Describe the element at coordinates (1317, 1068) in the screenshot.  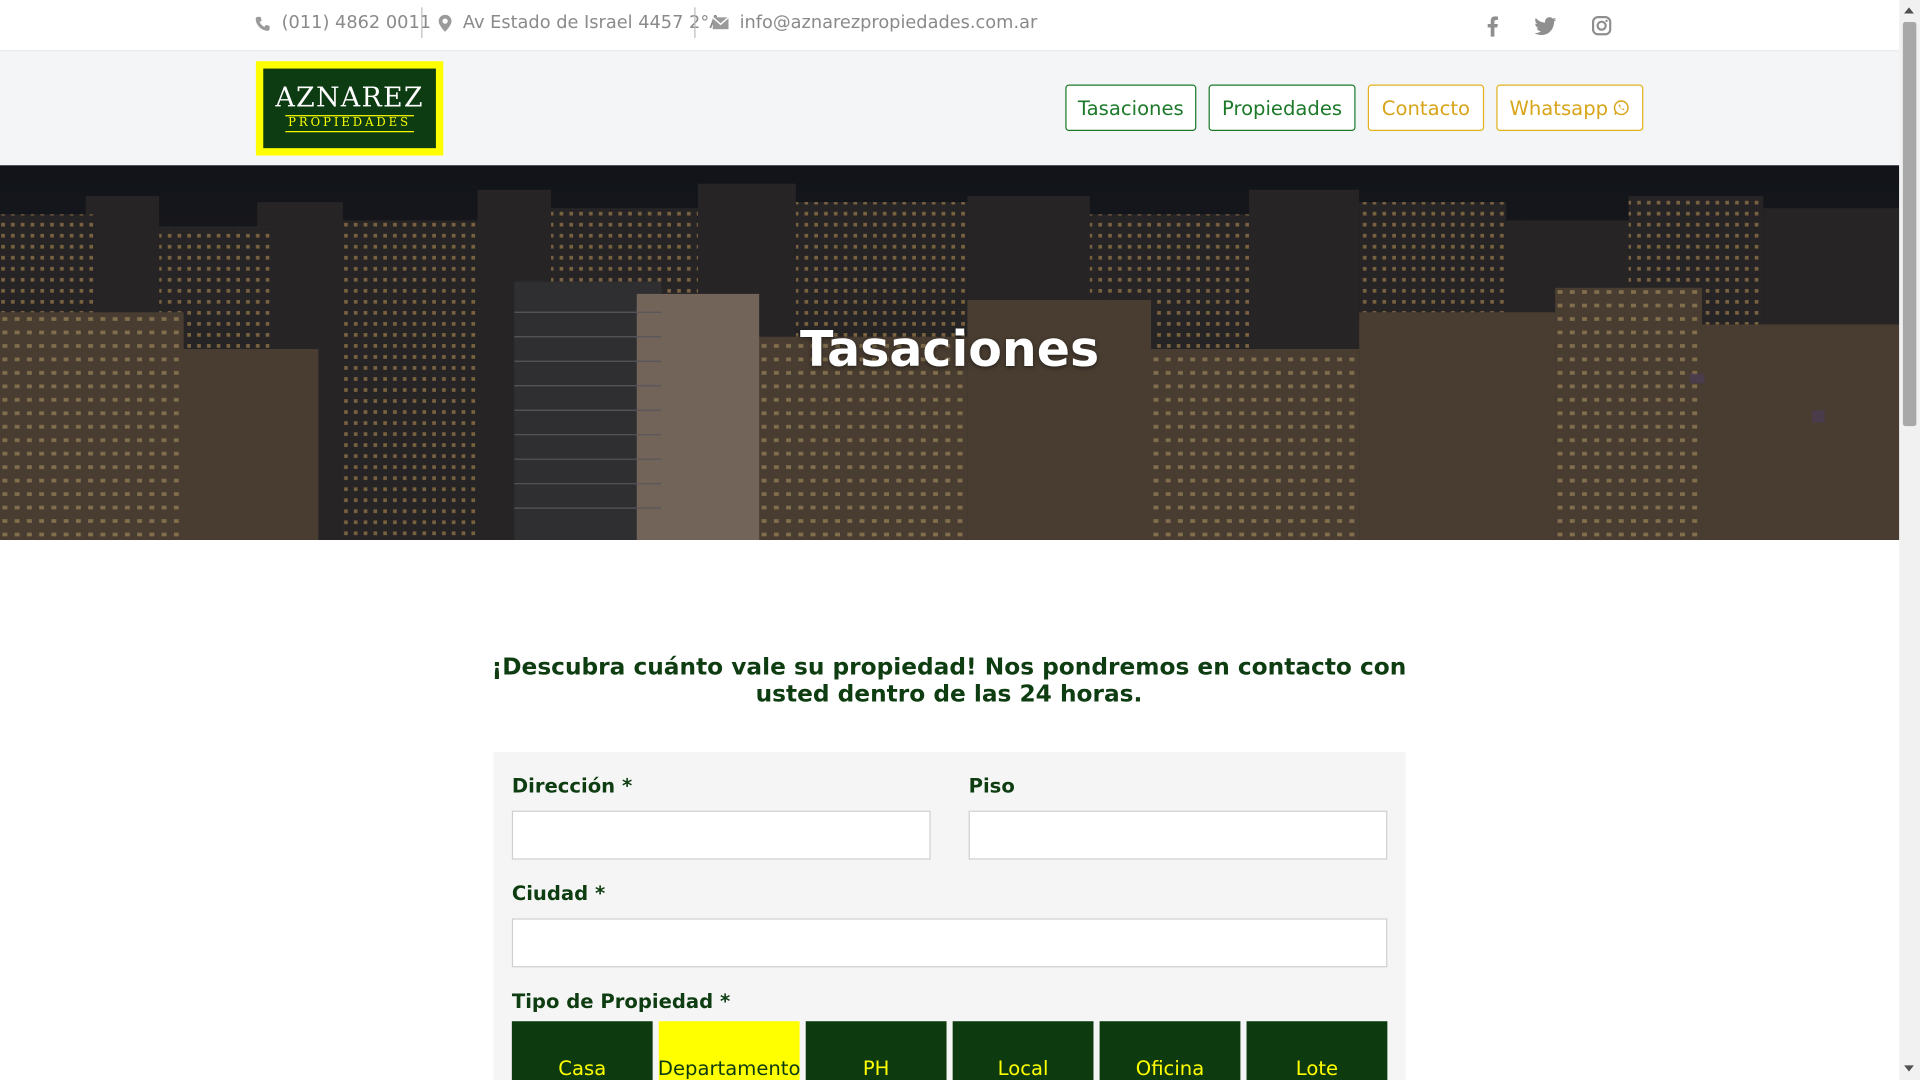
I see `tipo-lote-label: Lote` at that location.